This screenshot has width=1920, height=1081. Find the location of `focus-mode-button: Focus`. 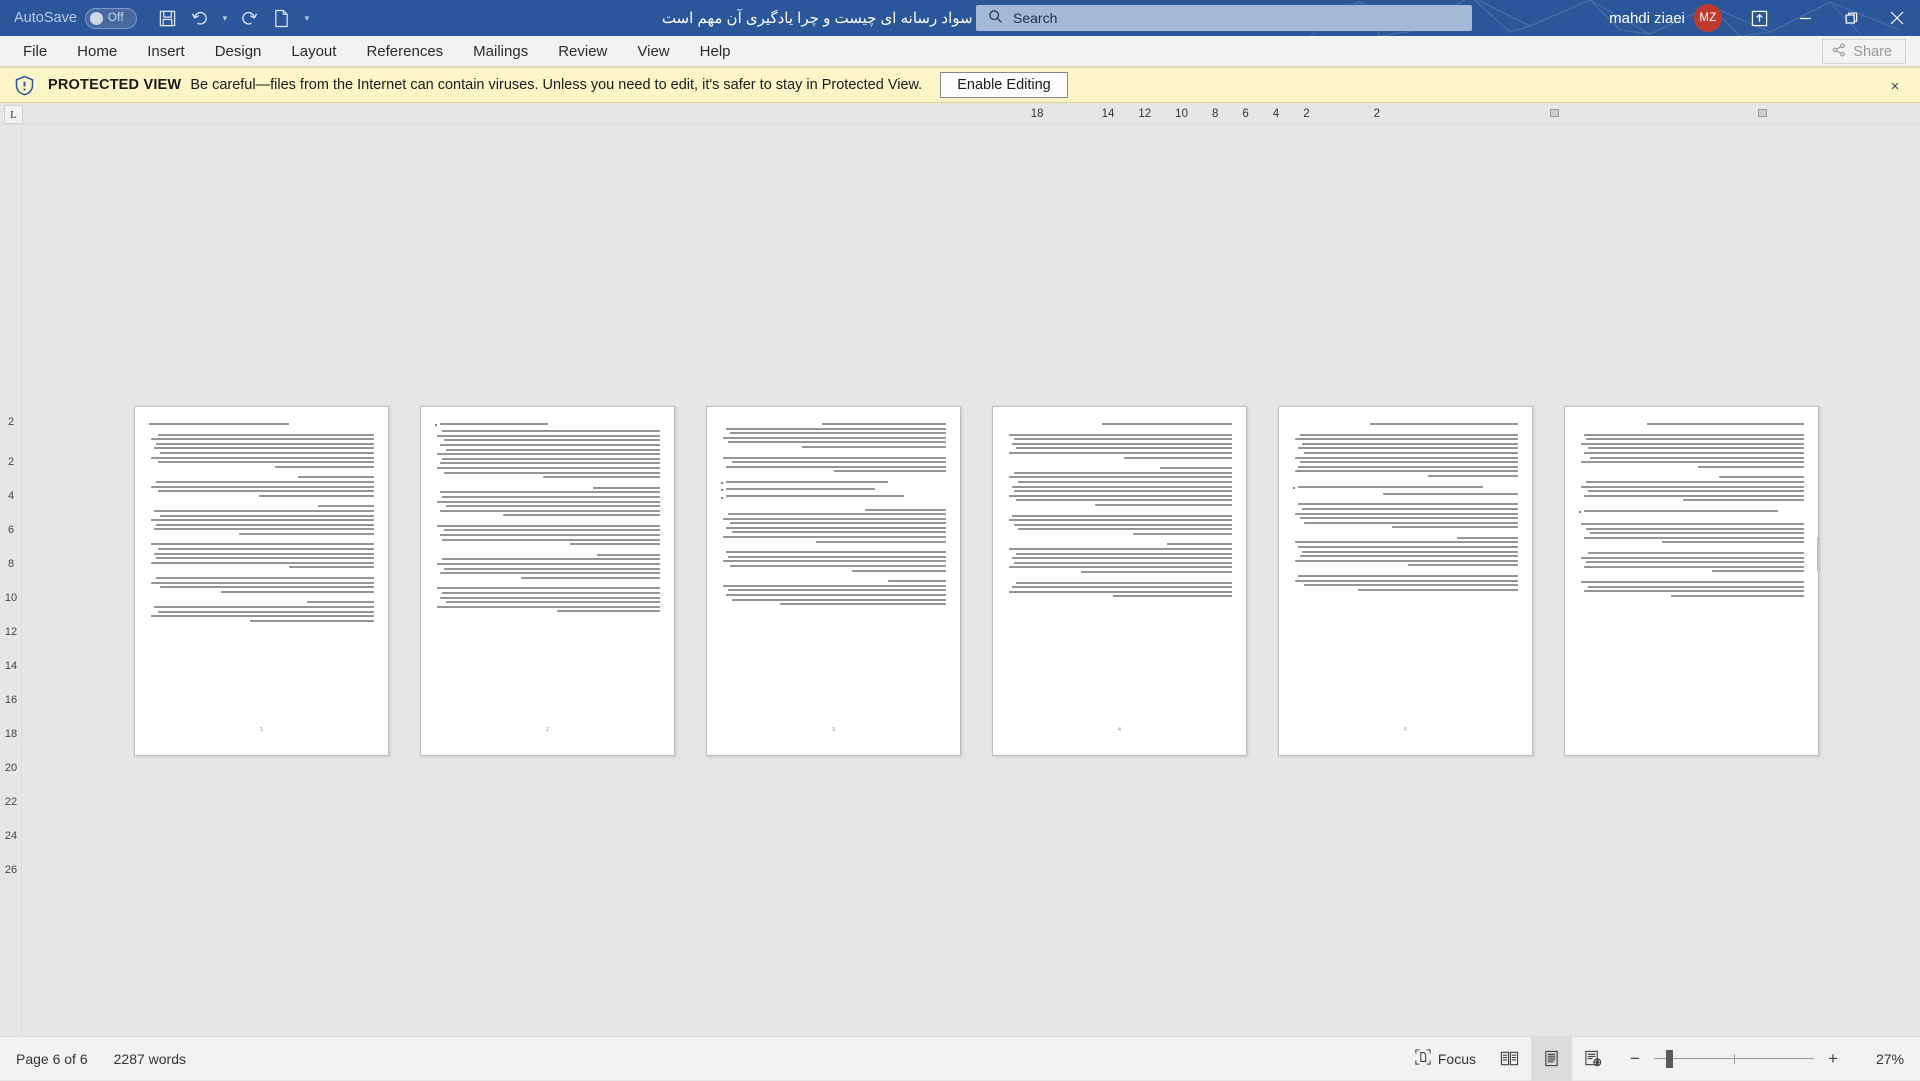

focus-mode-button: Focus is located at coordinates (1445, 1059).